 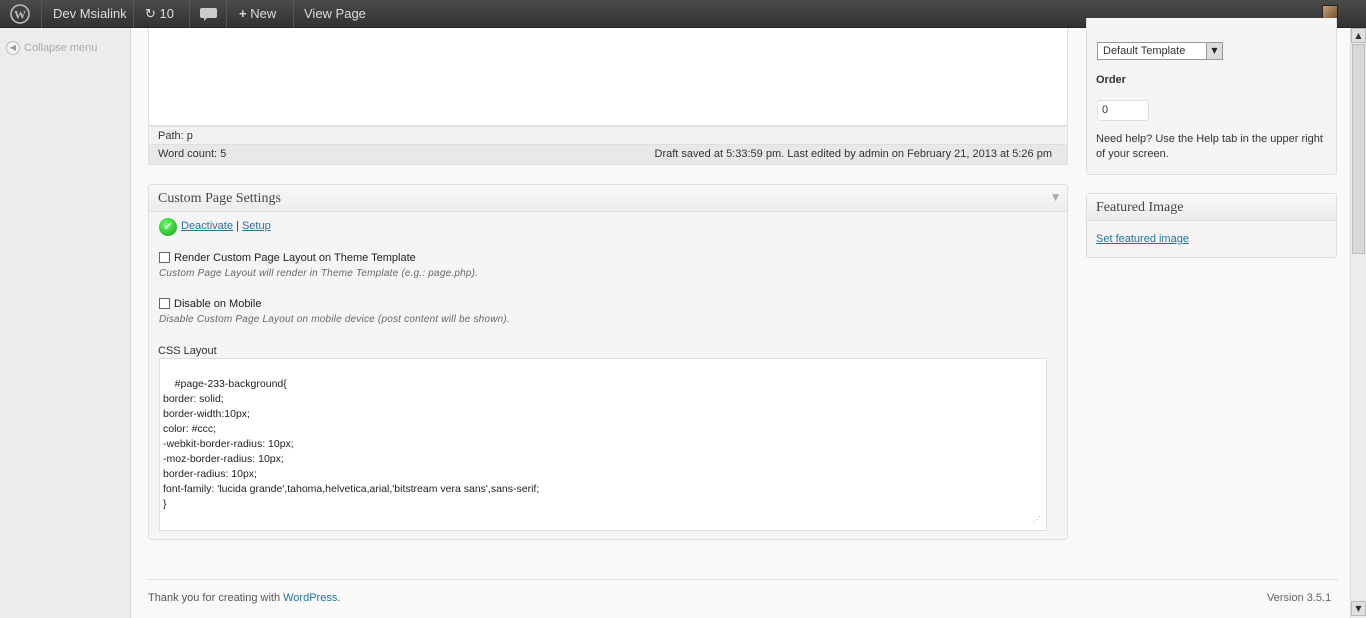 I want to click on activation-links: Deactivate | Setup, so click(x=226, y=226).